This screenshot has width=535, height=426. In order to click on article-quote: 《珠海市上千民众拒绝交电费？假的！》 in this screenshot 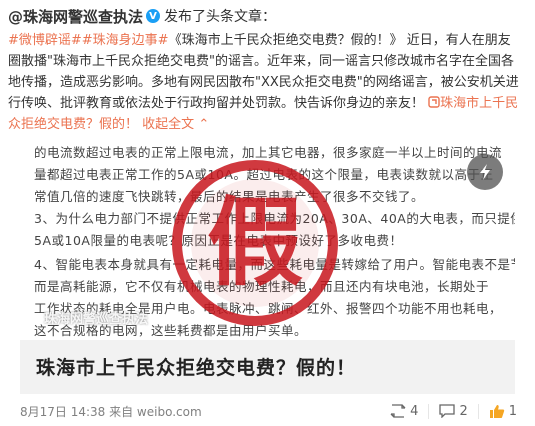, I will do `click(285, 40)`.